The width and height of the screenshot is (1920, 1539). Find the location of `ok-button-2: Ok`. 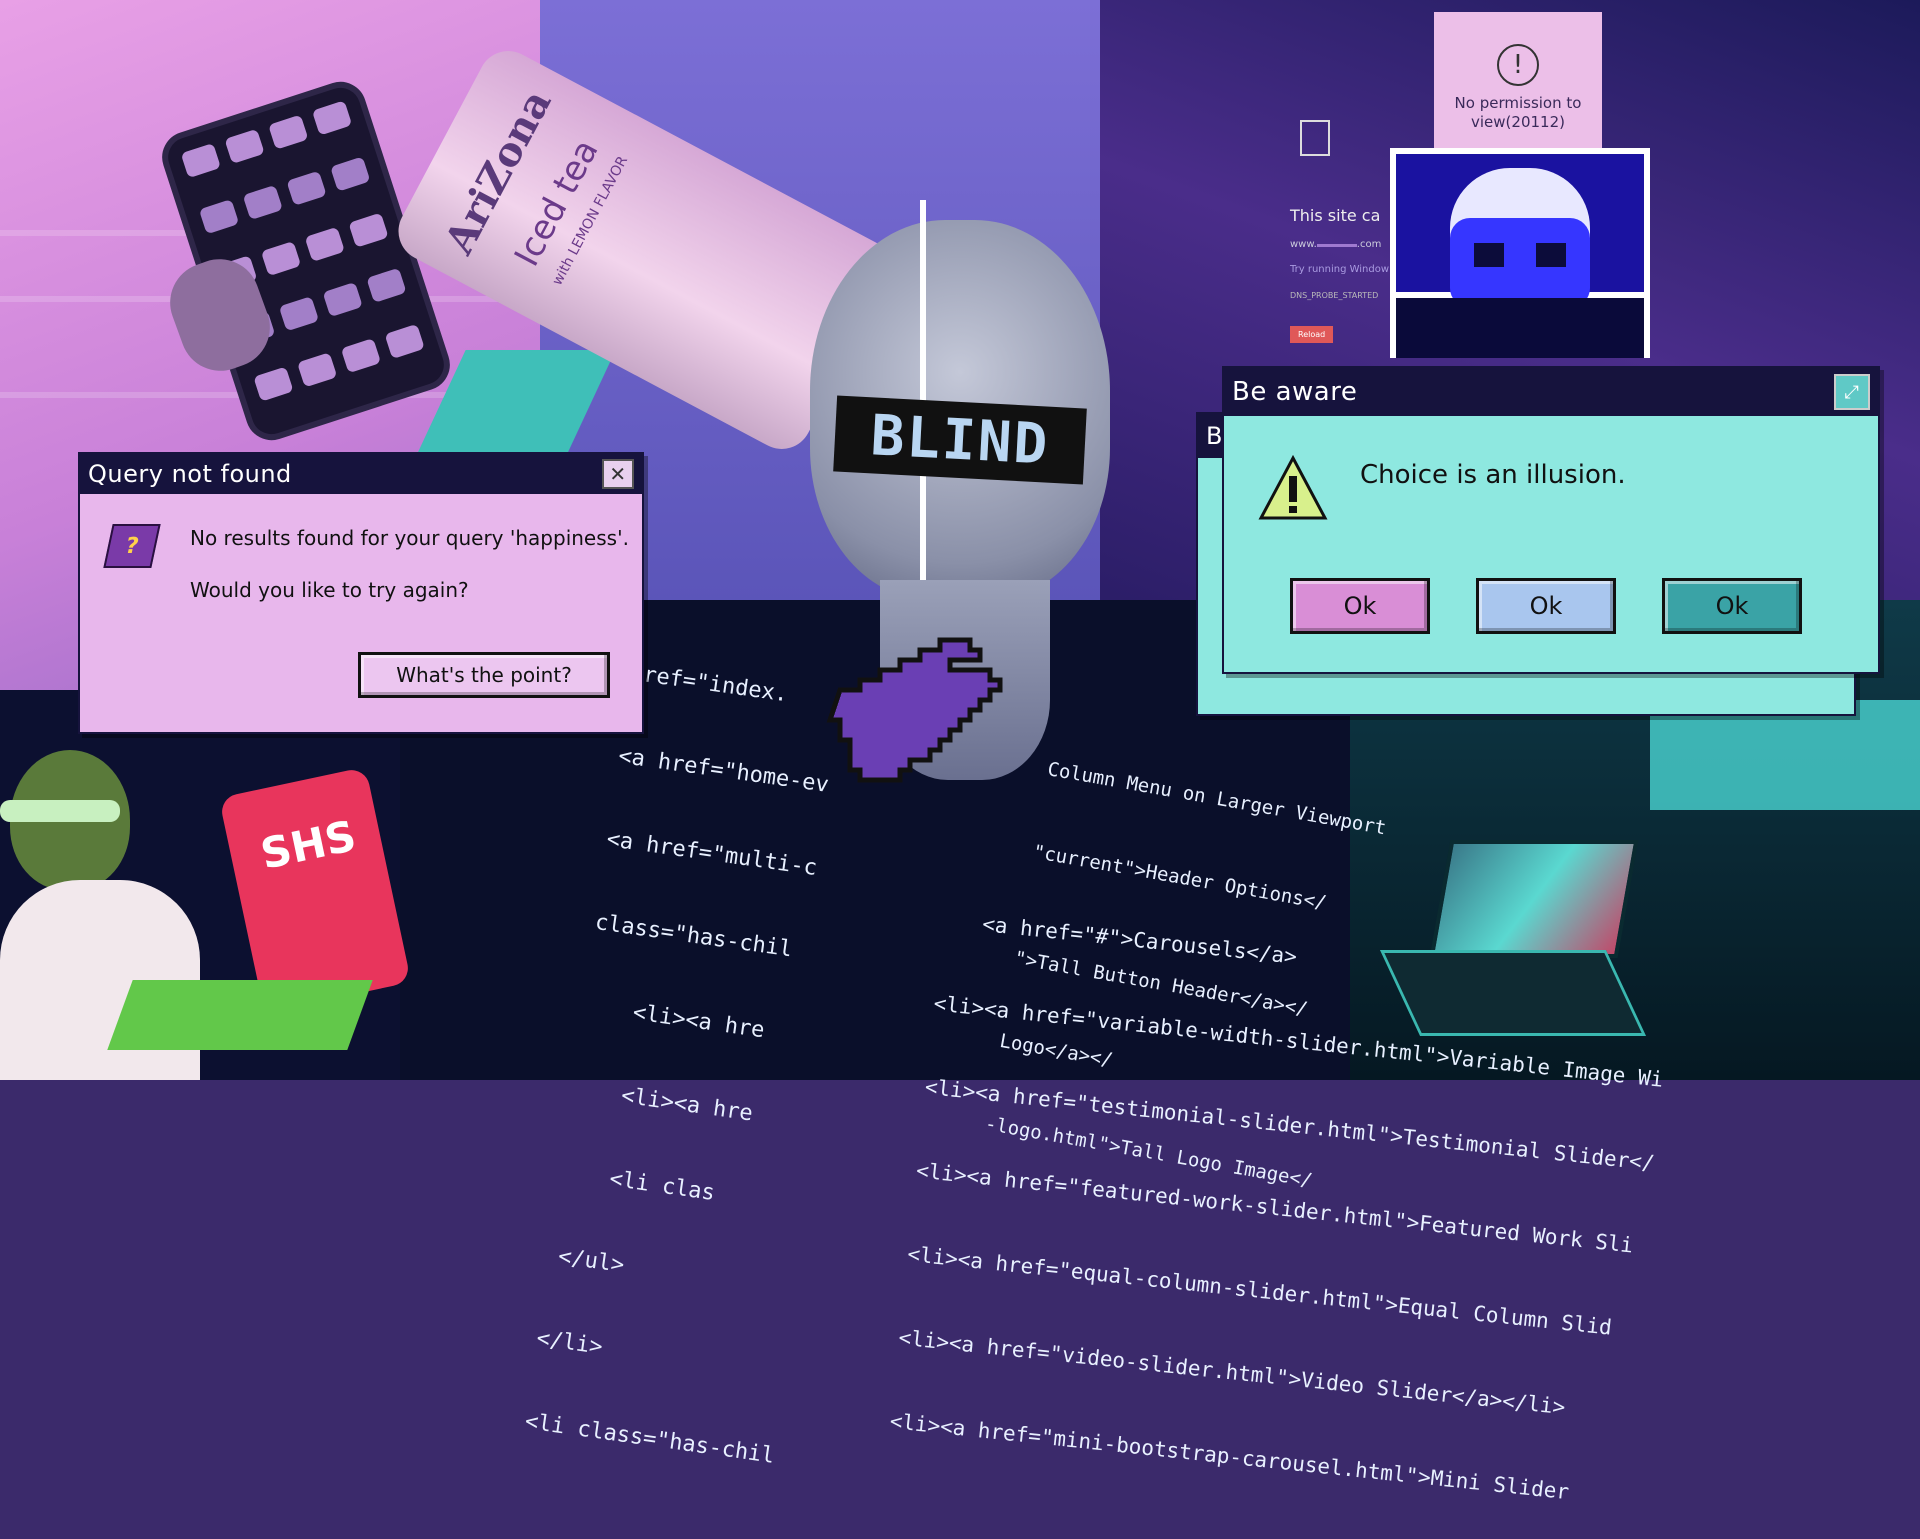

ok-button-2: Ok is located at coordinates (1546, 606).